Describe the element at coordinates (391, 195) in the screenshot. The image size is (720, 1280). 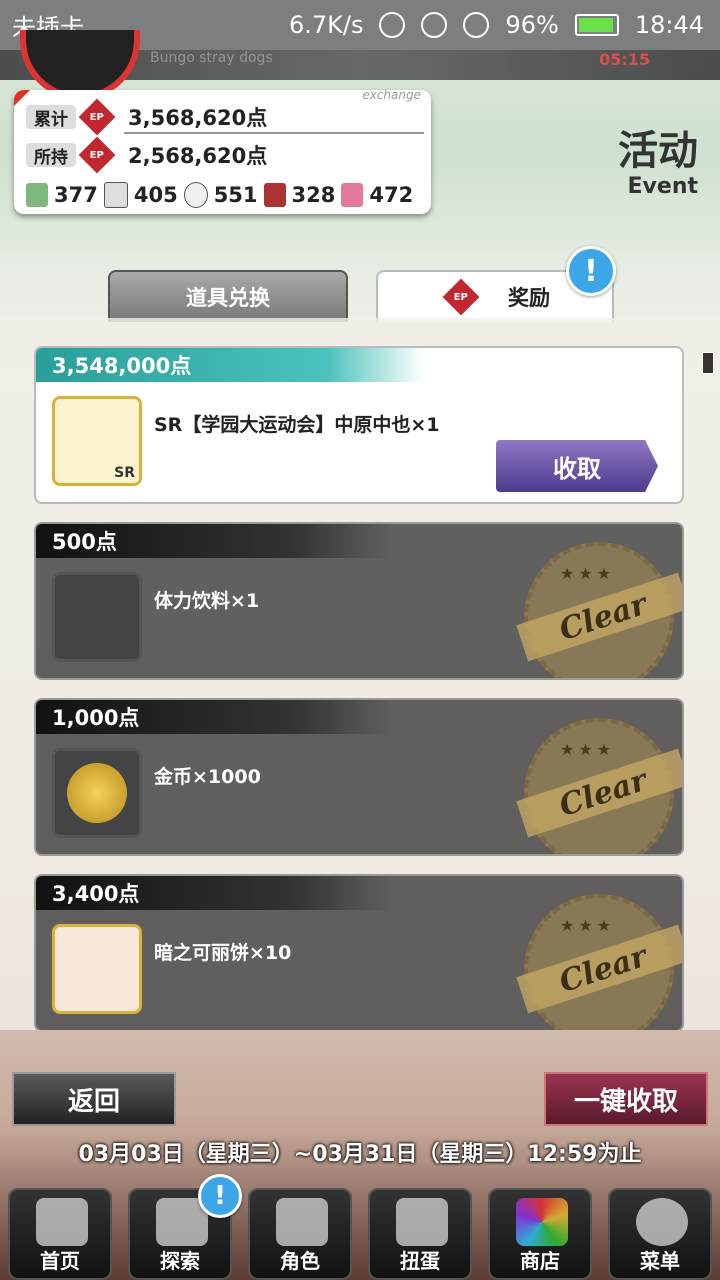
I see `item-count: 472` at that location.